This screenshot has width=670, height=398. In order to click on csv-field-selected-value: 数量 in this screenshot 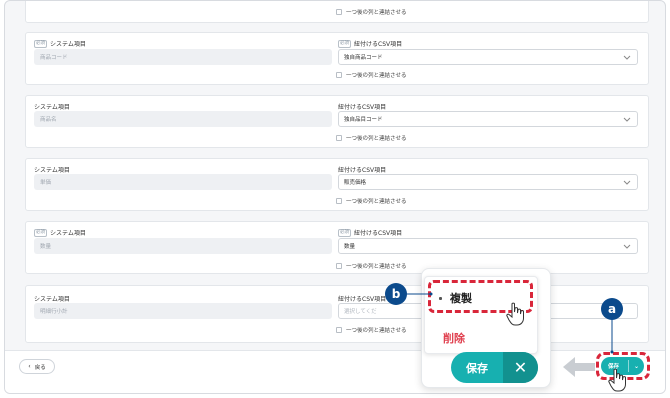, I will do `click(350, 247)`.